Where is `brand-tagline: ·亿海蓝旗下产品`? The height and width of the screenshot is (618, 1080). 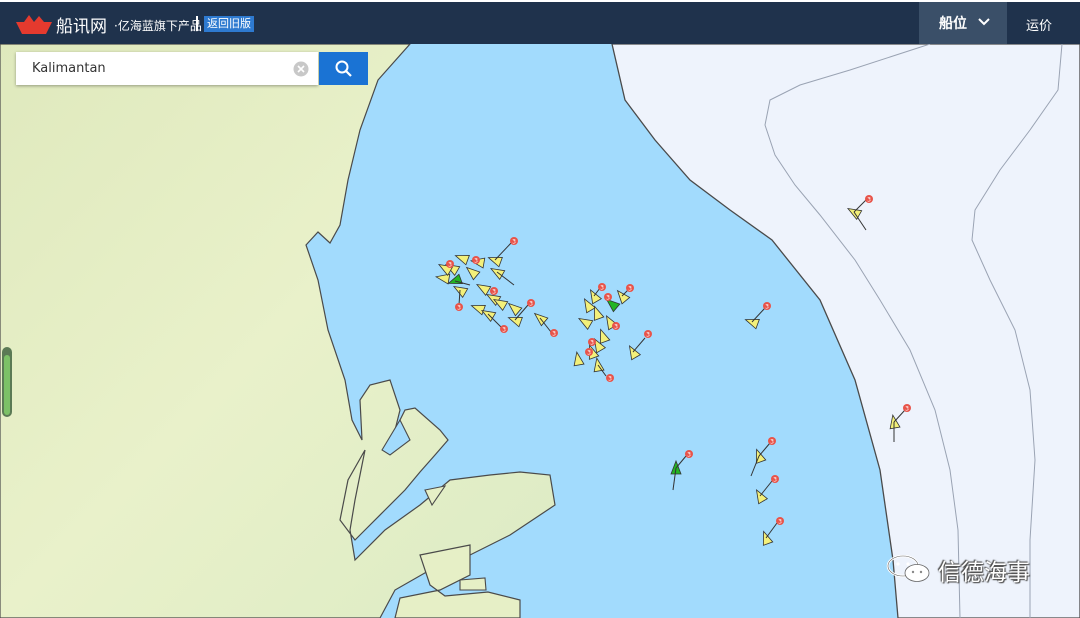 brand-tagline: ·亿海蓝旗下产品 is located at coordinates (158, 26).